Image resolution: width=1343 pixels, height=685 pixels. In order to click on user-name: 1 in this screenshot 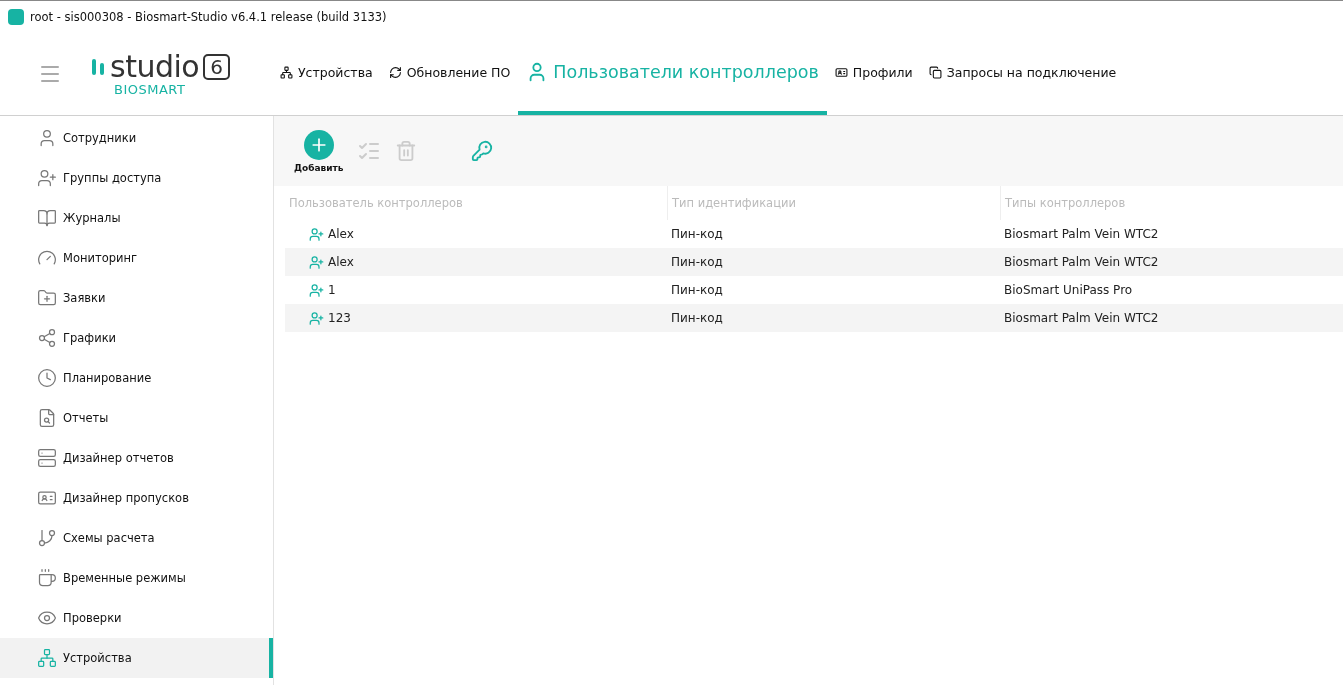, I will do `click(332, 290)`.